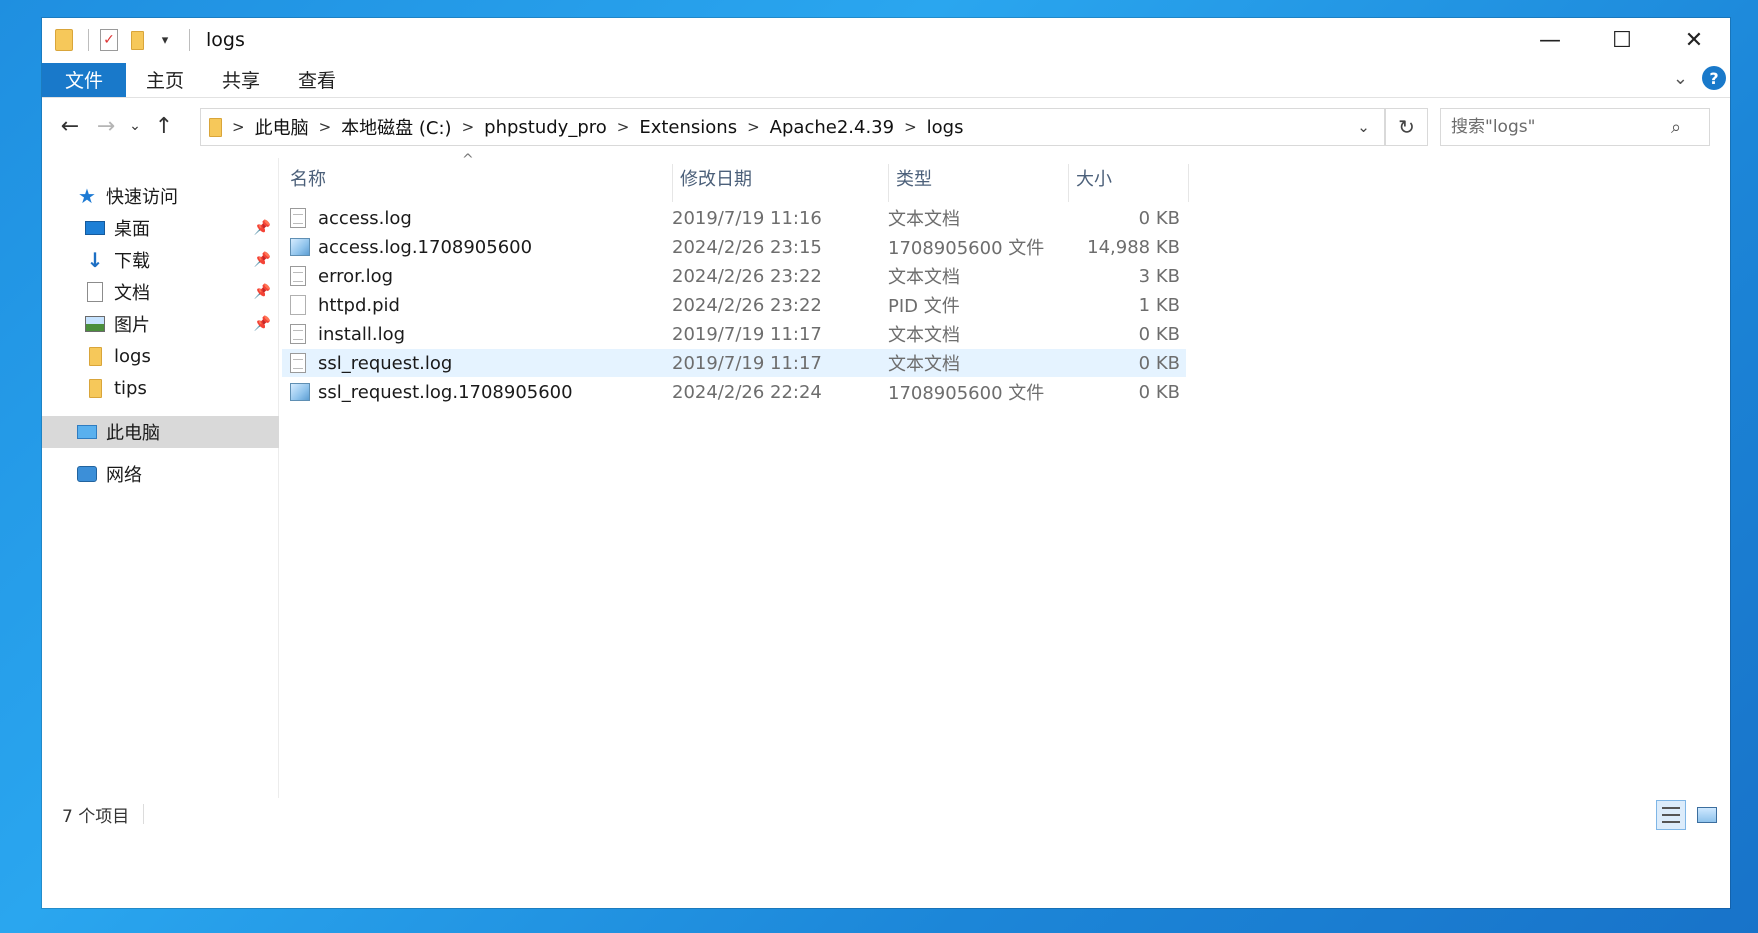  Describe the element at coordinates (688, 127) in the screenshot. I see `breadcrumb-extensions: Extensions` at that location.